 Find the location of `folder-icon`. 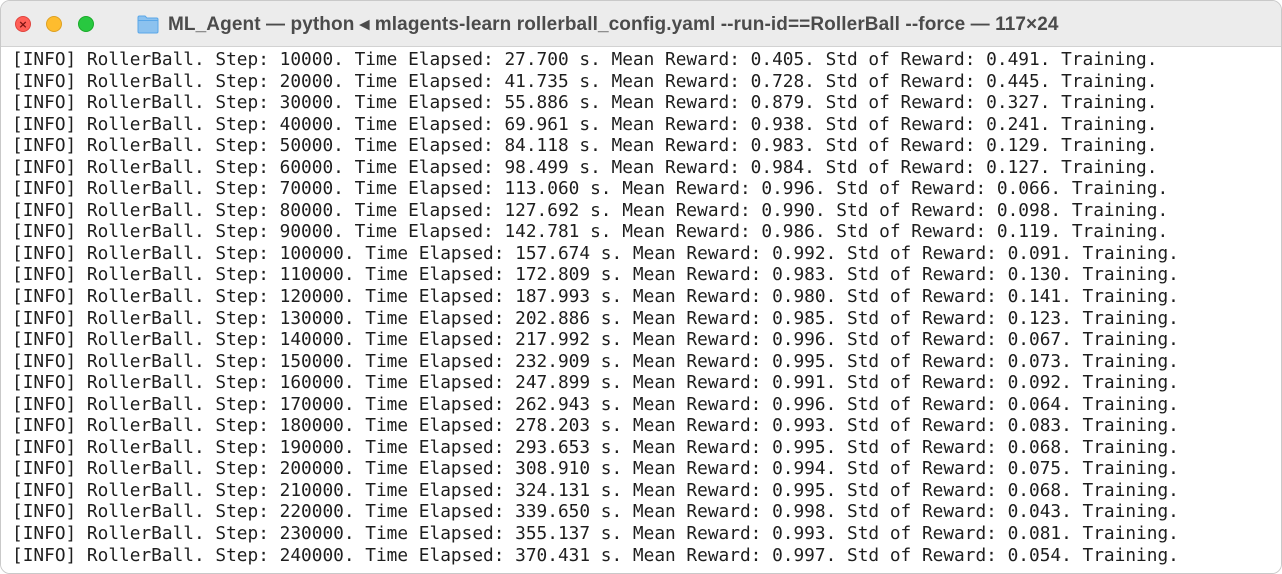

folder-icon is located at coordinates (148, 24).